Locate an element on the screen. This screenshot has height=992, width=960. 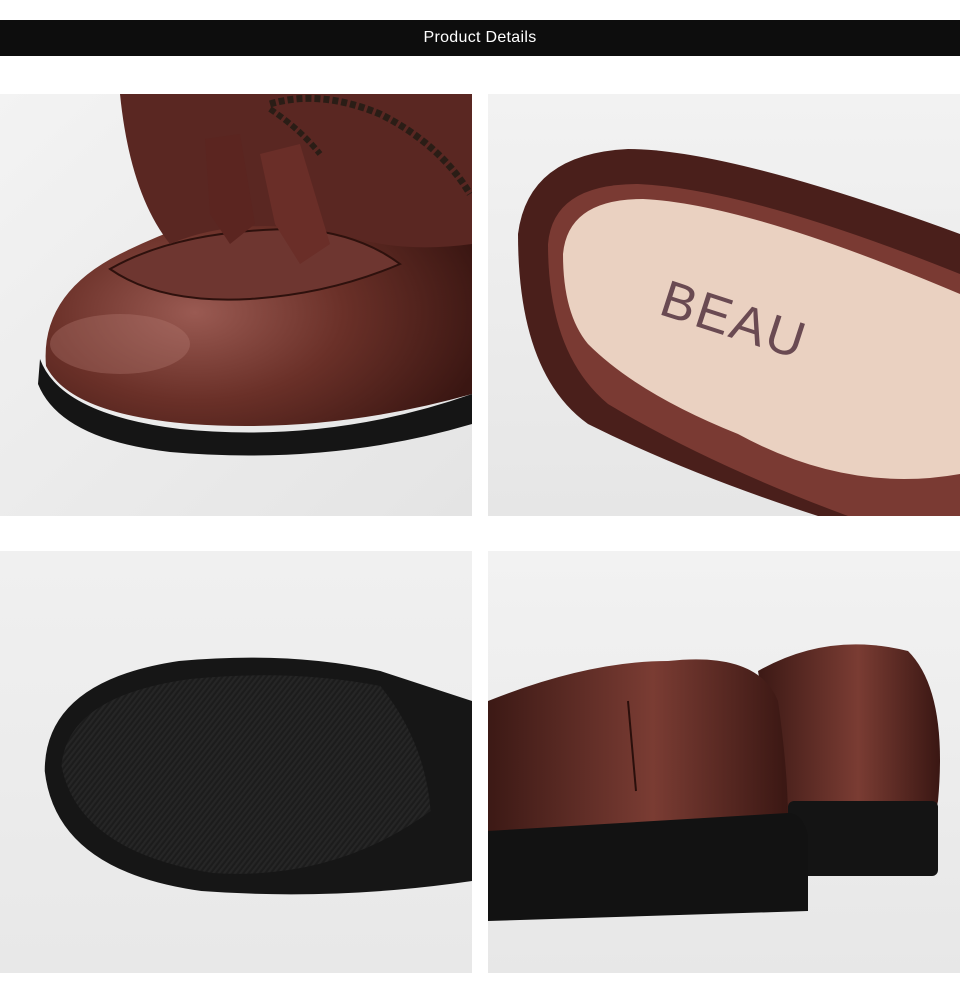
header-bar: Product Details is located at coordinates (480, 38).